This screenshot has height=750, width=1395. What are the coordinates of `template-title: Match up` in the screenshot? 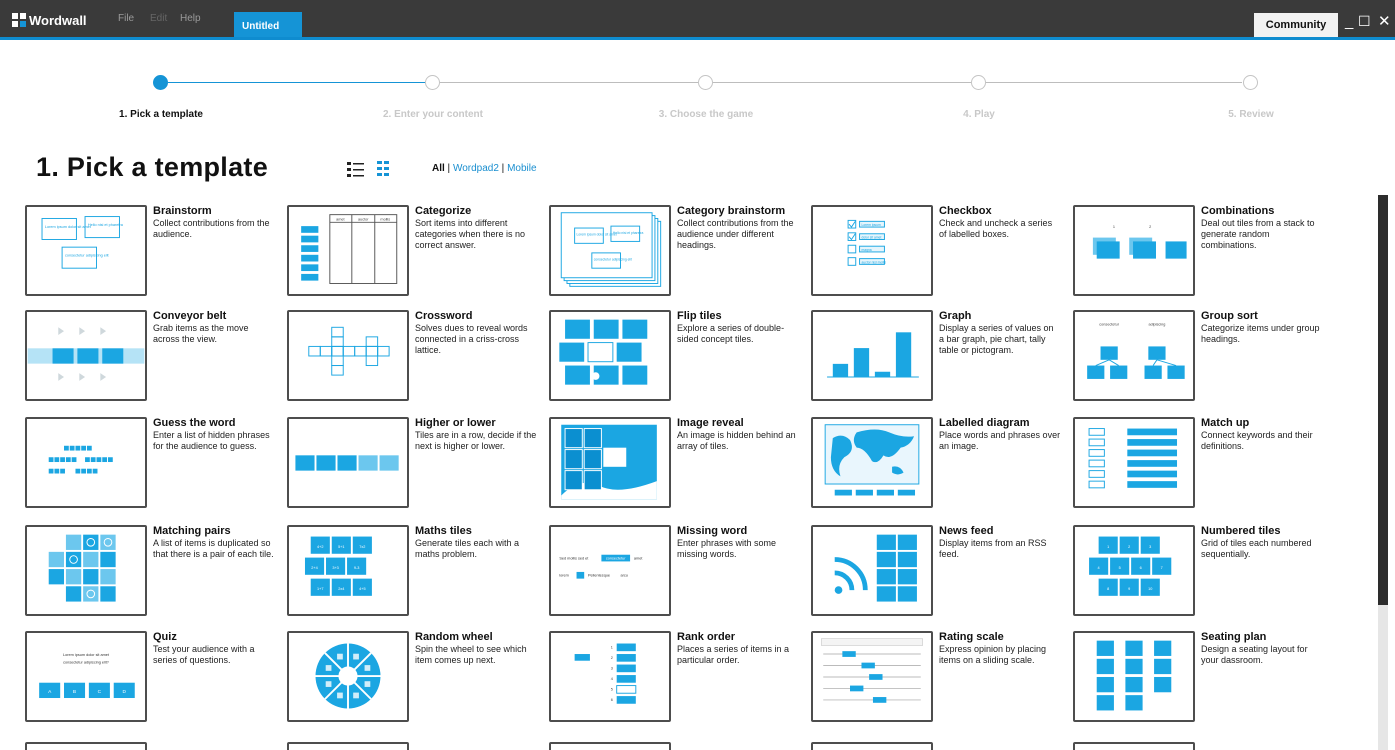 It's located at (1225, 423).